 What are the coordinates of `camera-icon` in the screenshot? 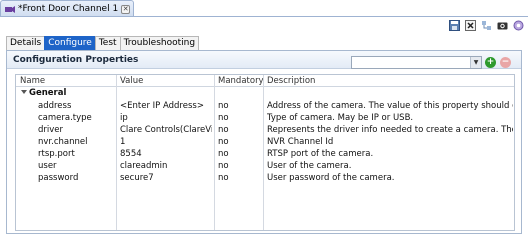 It's located at (502, 25).